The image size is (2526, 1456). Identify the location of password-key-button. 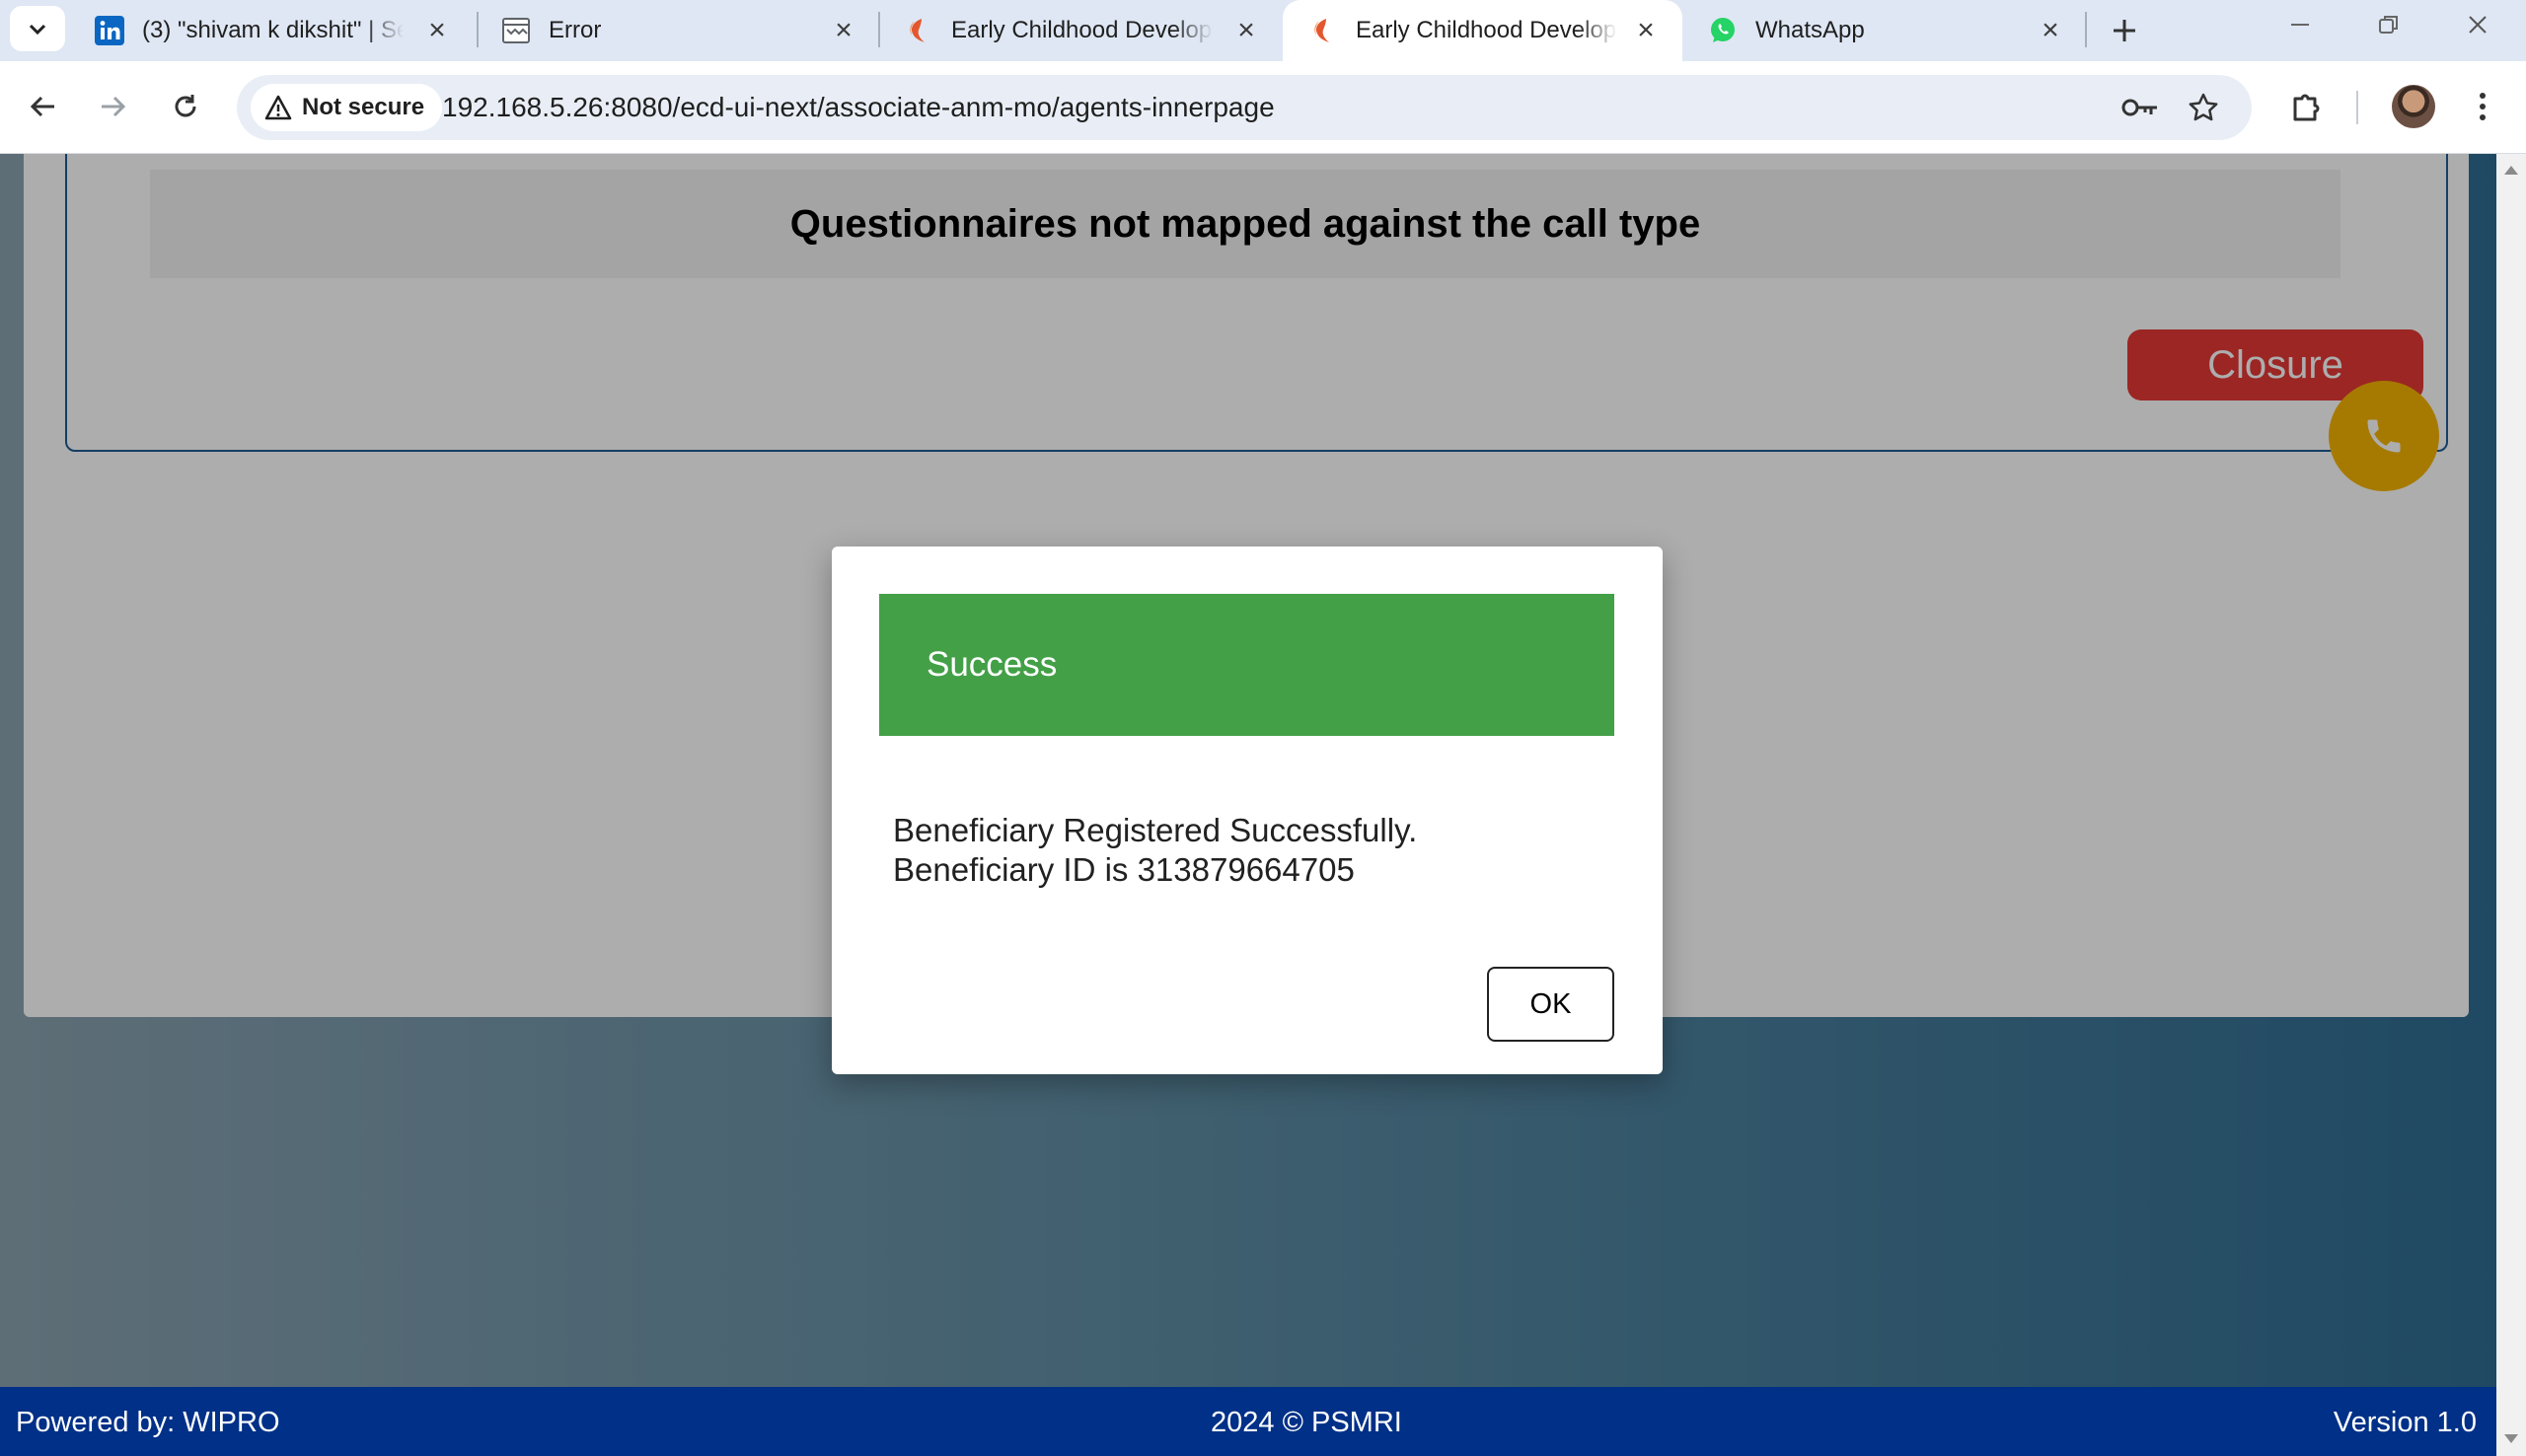
(2140, 107).